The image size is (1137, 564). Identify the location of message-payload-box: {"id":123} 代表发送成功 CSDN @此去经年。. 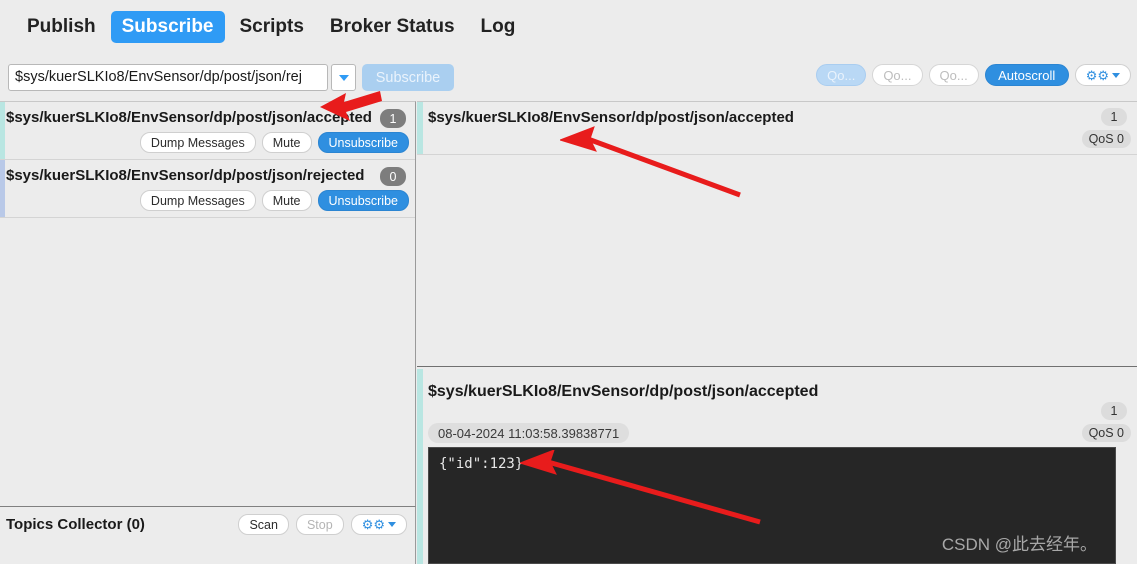
(772, 505).